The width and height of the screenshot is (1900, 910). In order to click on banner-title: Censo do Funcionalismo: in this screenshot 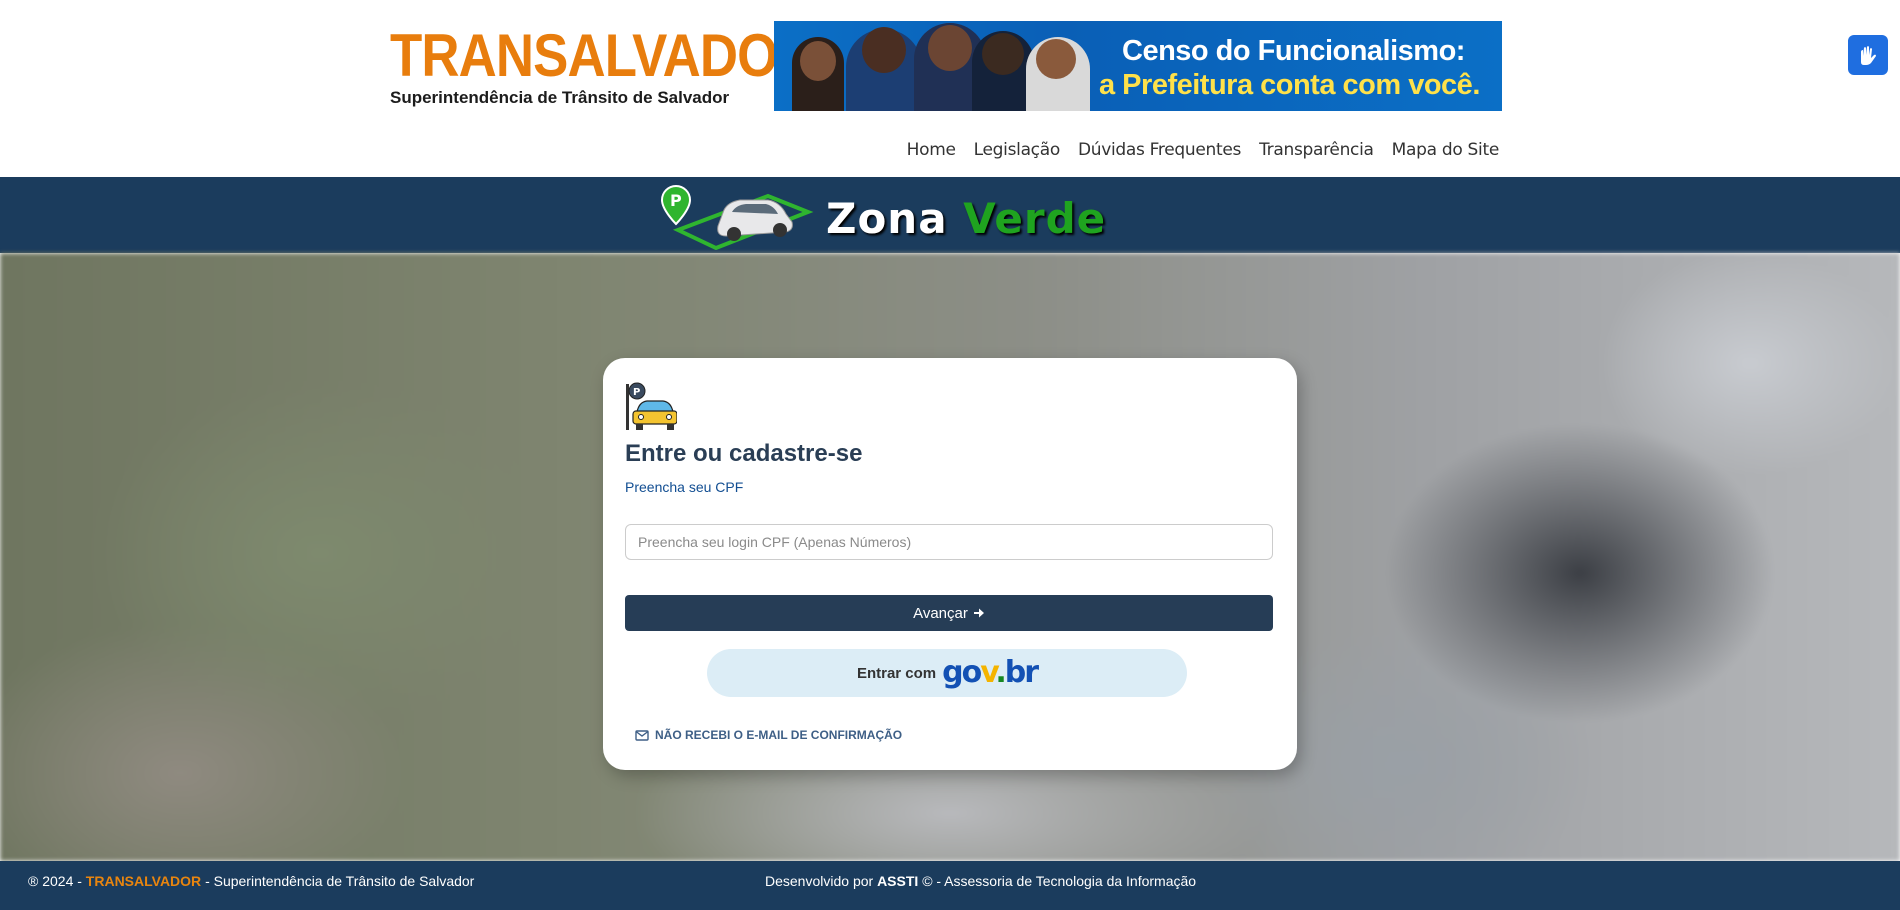, I will do `click(1293, 51)`.